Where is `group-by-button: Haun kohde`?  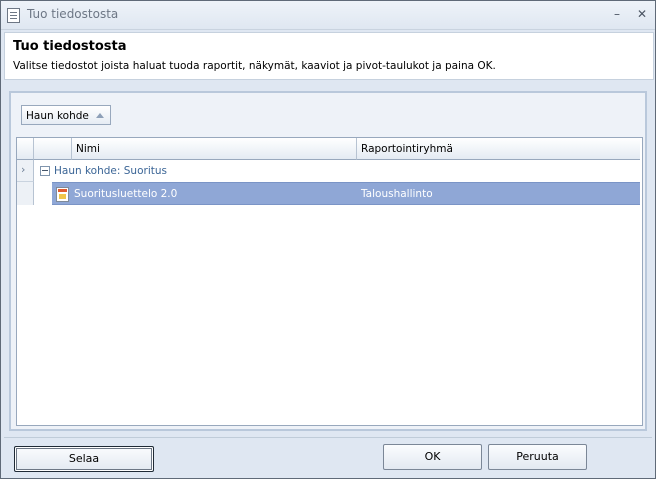 group-by-button: Haun kohde is located at coordinates (66, 115).